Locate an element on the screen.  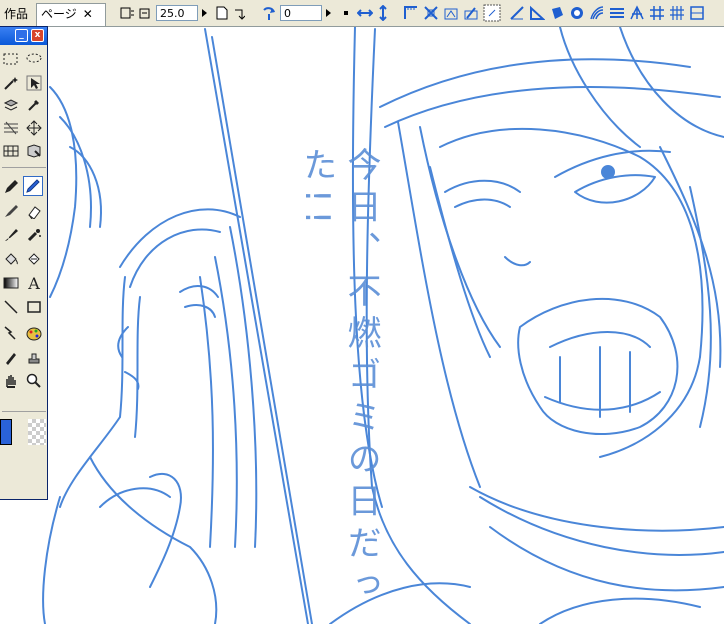
foreground-color-swatch is located at coordinates (6, 432).